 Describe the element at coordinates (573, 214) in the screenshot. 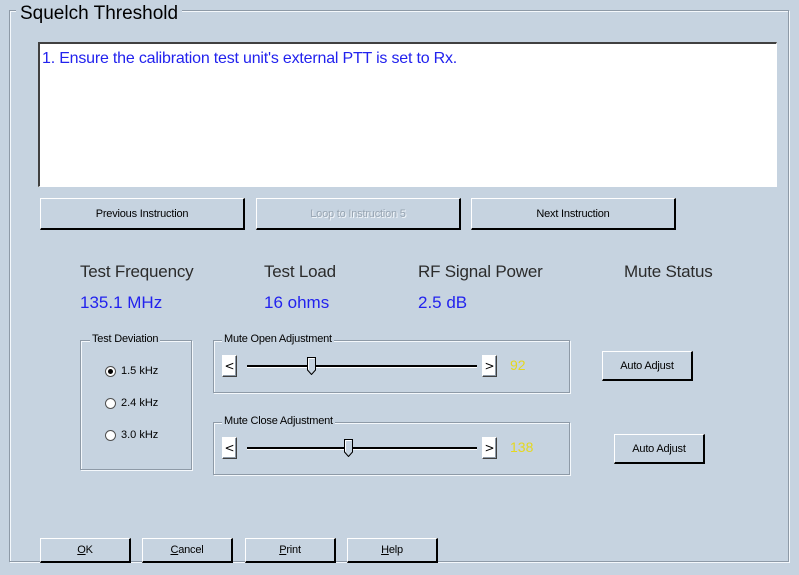

I see `next-instruction-button: Next Instruction` at that location.